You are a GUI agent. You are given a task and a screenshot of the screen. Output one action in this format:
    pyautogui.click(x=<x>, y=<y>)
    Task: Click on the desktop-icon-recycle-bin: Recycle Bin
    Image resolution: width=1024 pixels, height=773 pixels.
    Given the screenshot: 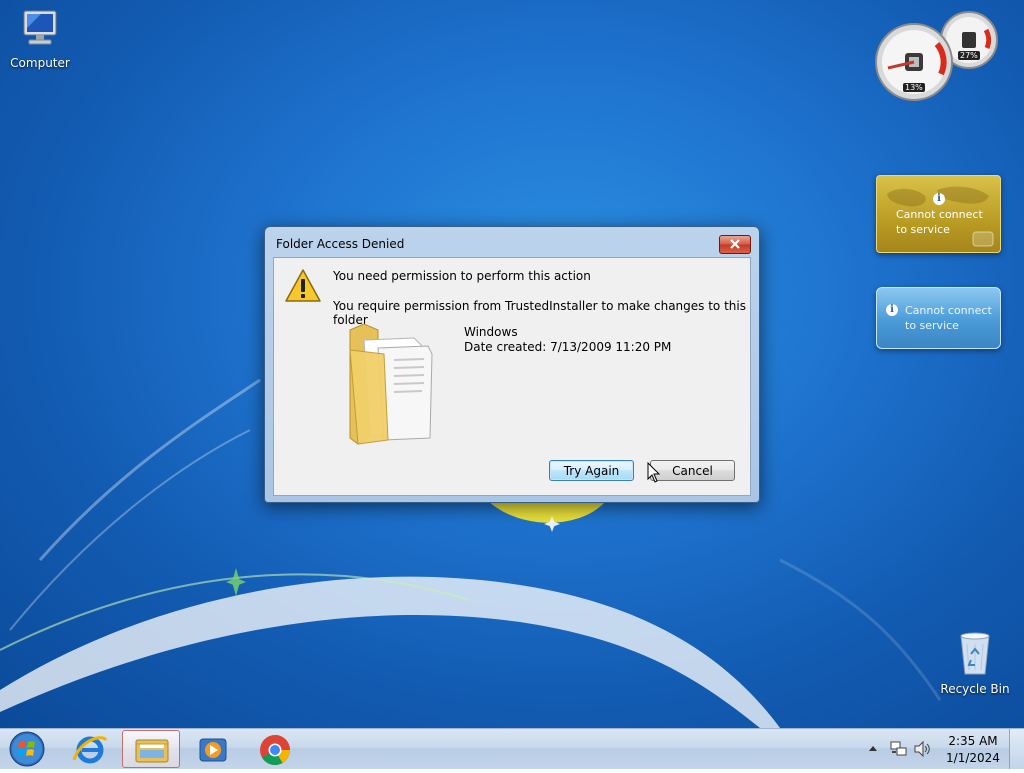 What is the action you would take?
    pyautogui.click(x=975, y=663)
    